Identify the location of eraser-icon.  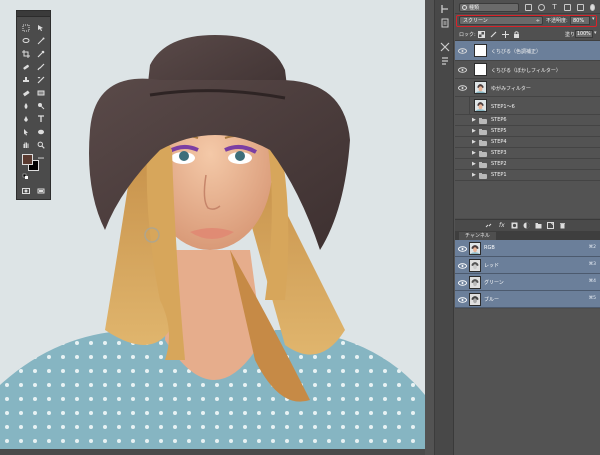
(26, 93).